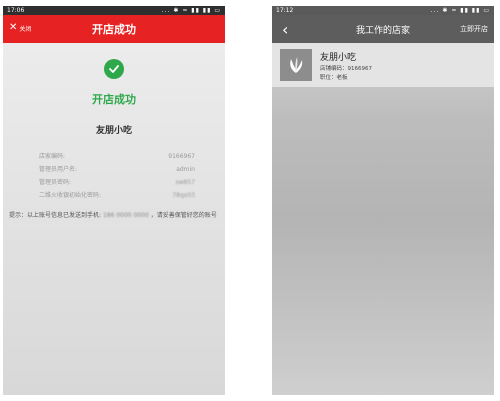 The width and height of the screenshot is (500, 401). Describe the element at coordinates (285, 10) in the screenshot. I see `status-time: 17:12` at that location.